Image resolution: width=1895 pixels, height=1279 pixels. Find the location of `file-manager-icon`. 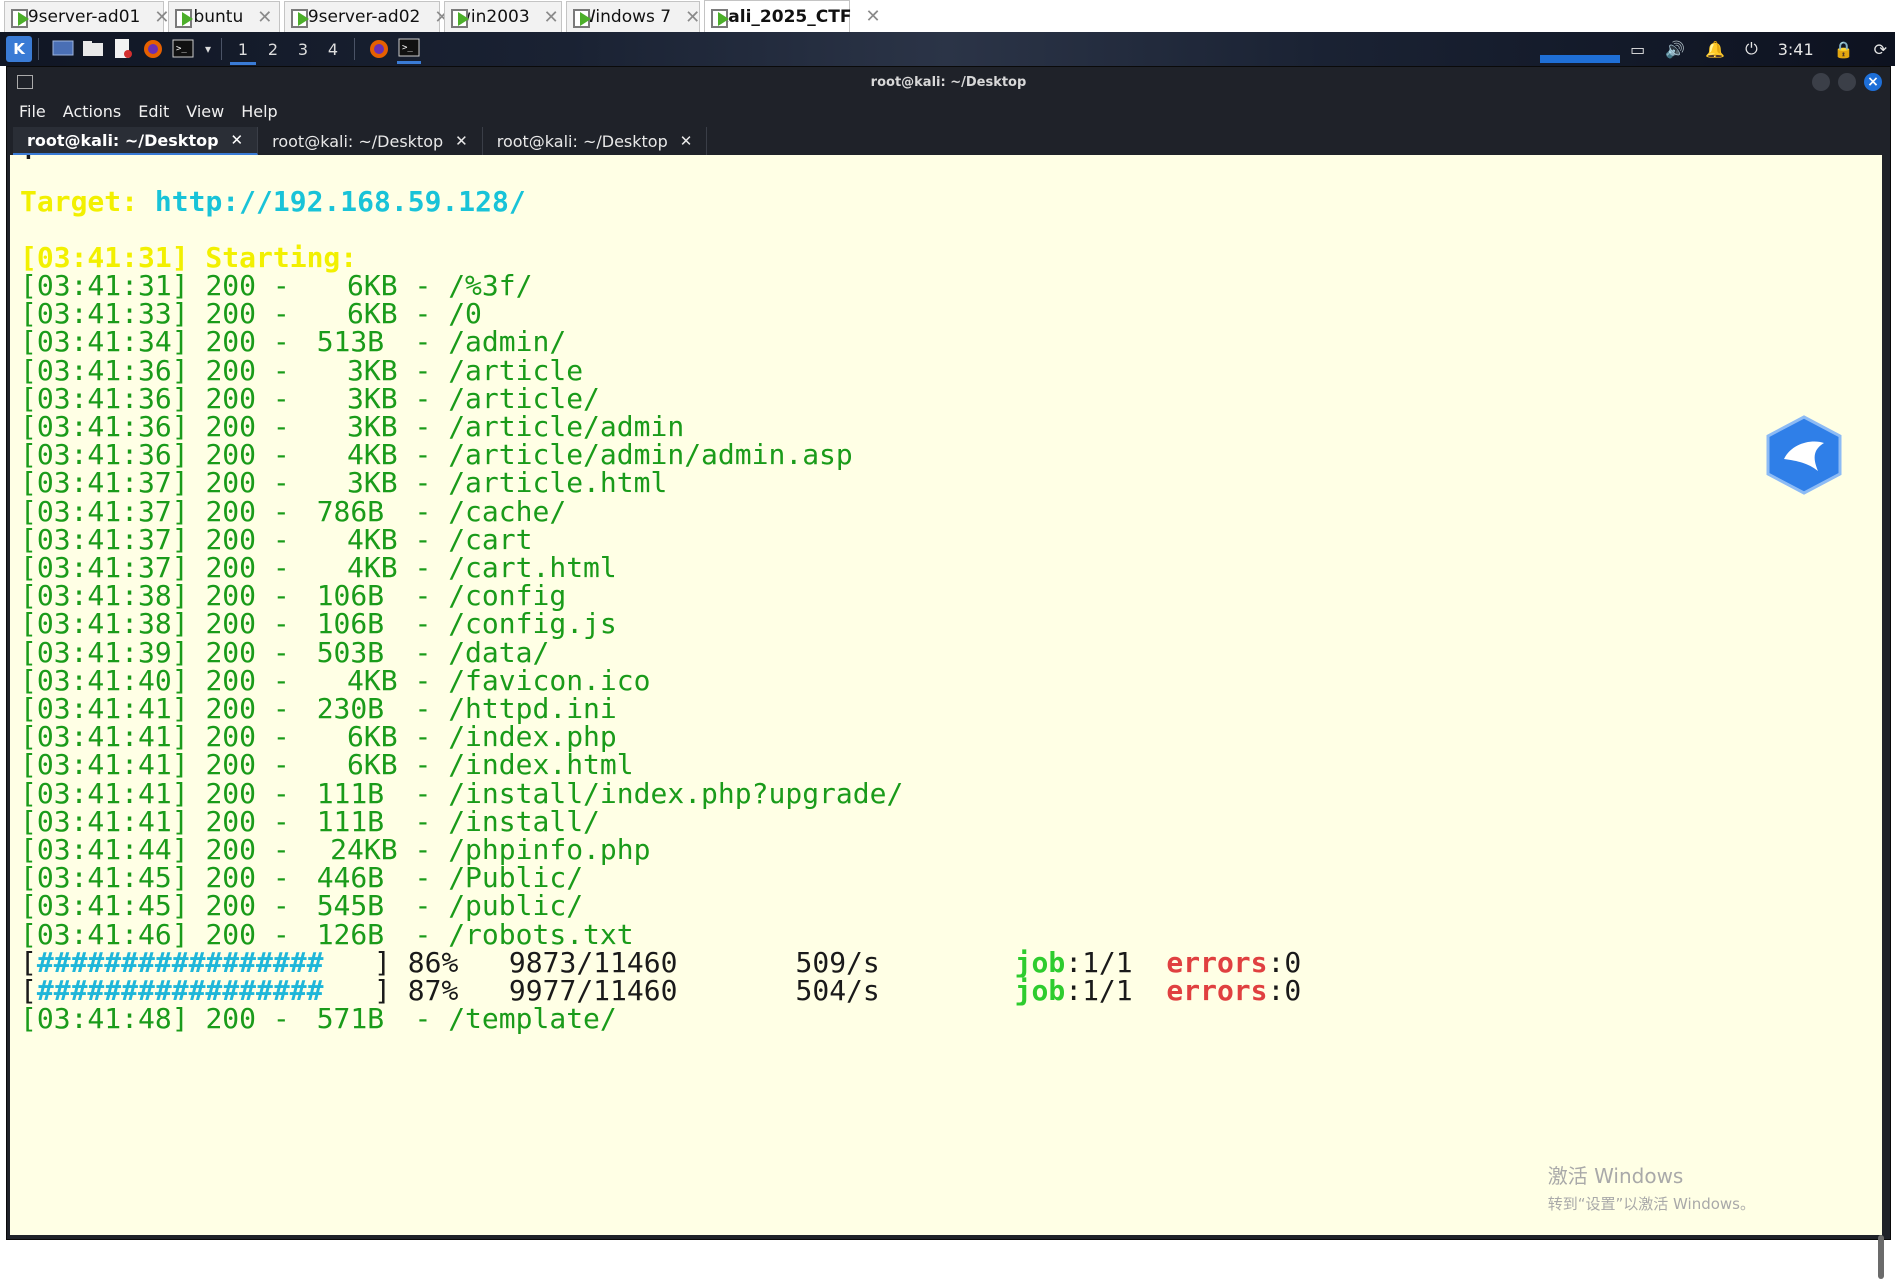

file-manager-icon is located at coordinates (93, 49).